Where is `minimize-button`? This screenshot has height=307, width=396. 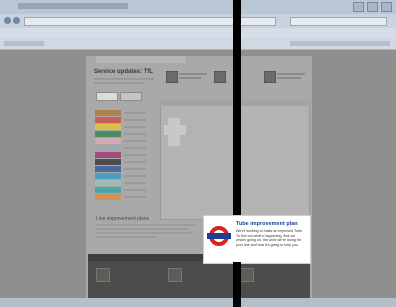 minimize-button is located at coordinates (358, 7).